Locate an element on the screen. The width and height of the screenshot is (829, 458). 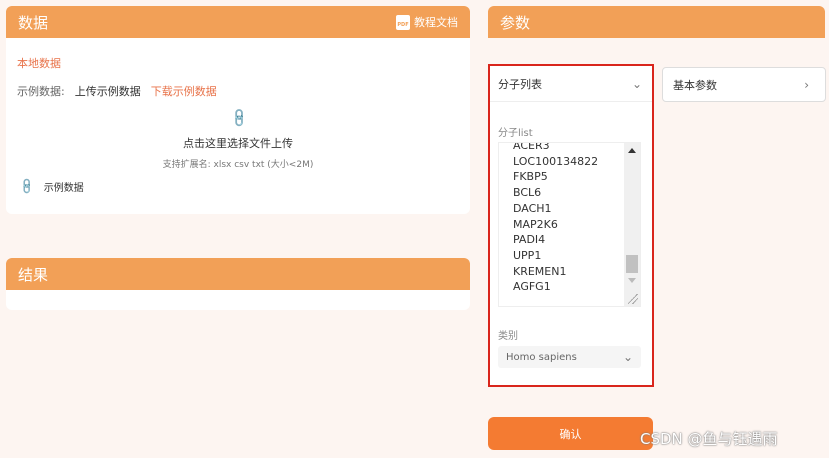
upload-example-link: 上传示例数据 is located at coordinates (108, 91).